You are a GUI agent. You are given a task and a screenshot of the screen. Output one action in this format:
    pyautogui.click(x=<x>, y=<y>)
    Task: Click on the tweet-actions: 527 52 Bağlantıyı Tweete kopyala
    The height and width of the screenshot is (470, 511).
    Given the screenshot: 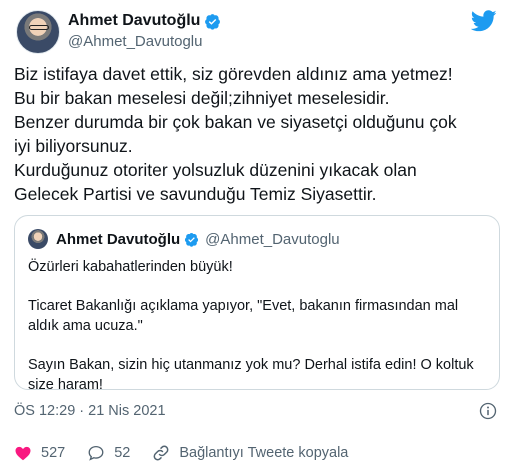 What is the action you would take?
    pyautogui.click(x=192, y=453)
    